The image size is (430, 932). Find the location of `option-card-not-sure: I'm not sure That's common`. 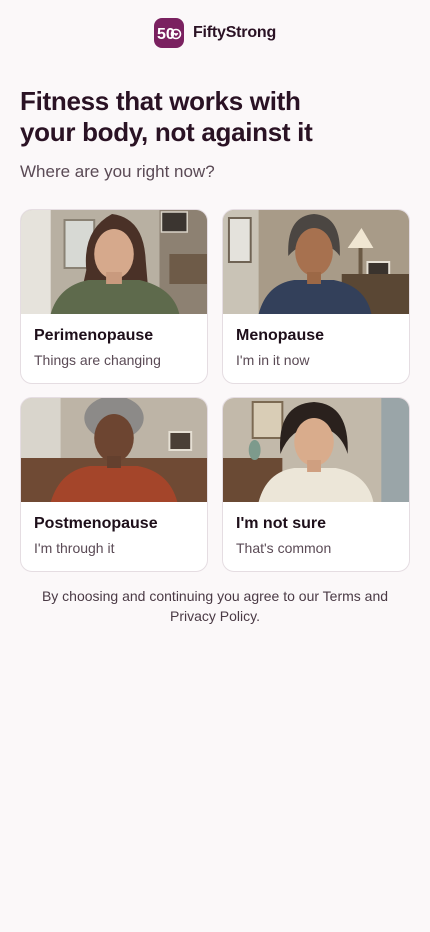

option-card-not-sure: I'm not sure That's common is located at coordinates (316, 484).